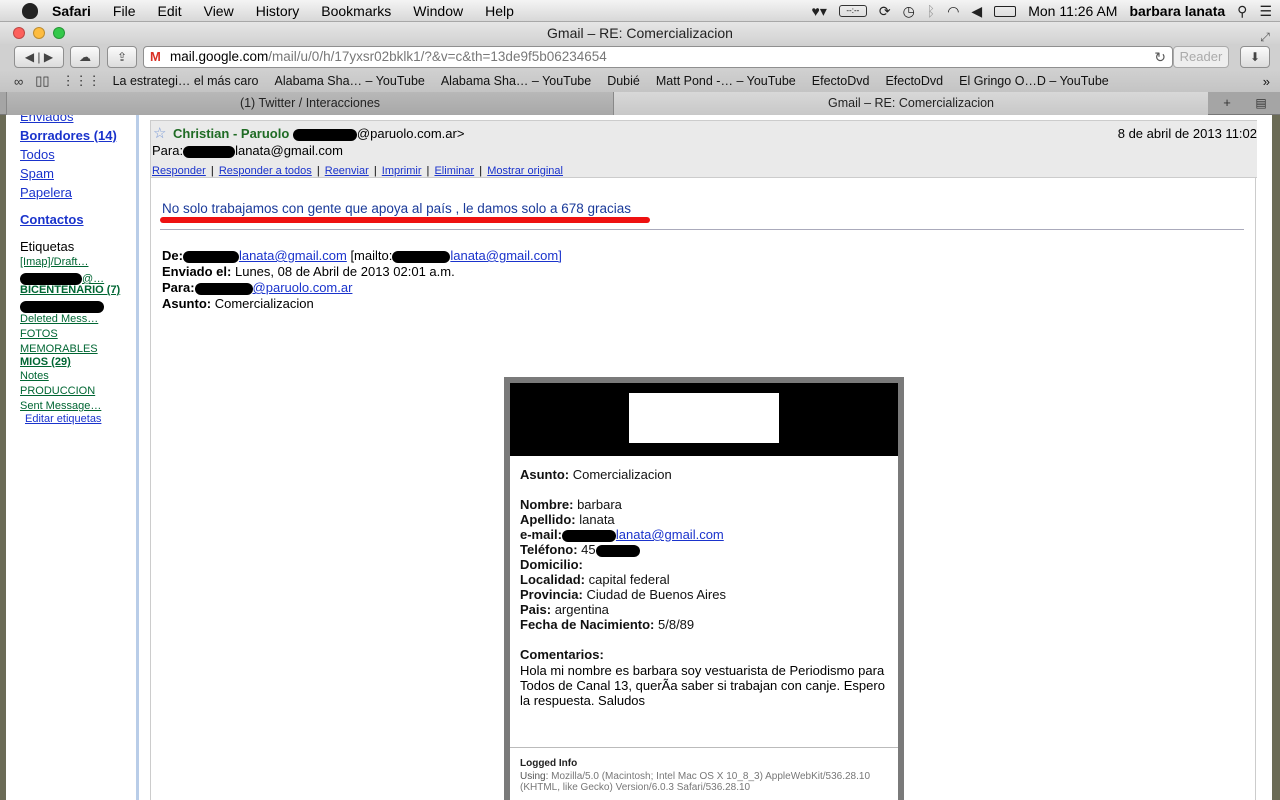 Image resolution: width=1280 pixels, height=800 pixels. Describe the element at coordinates (265, 171) in the screenshot. I see `reply-all-link: Responder a todos` at that location.